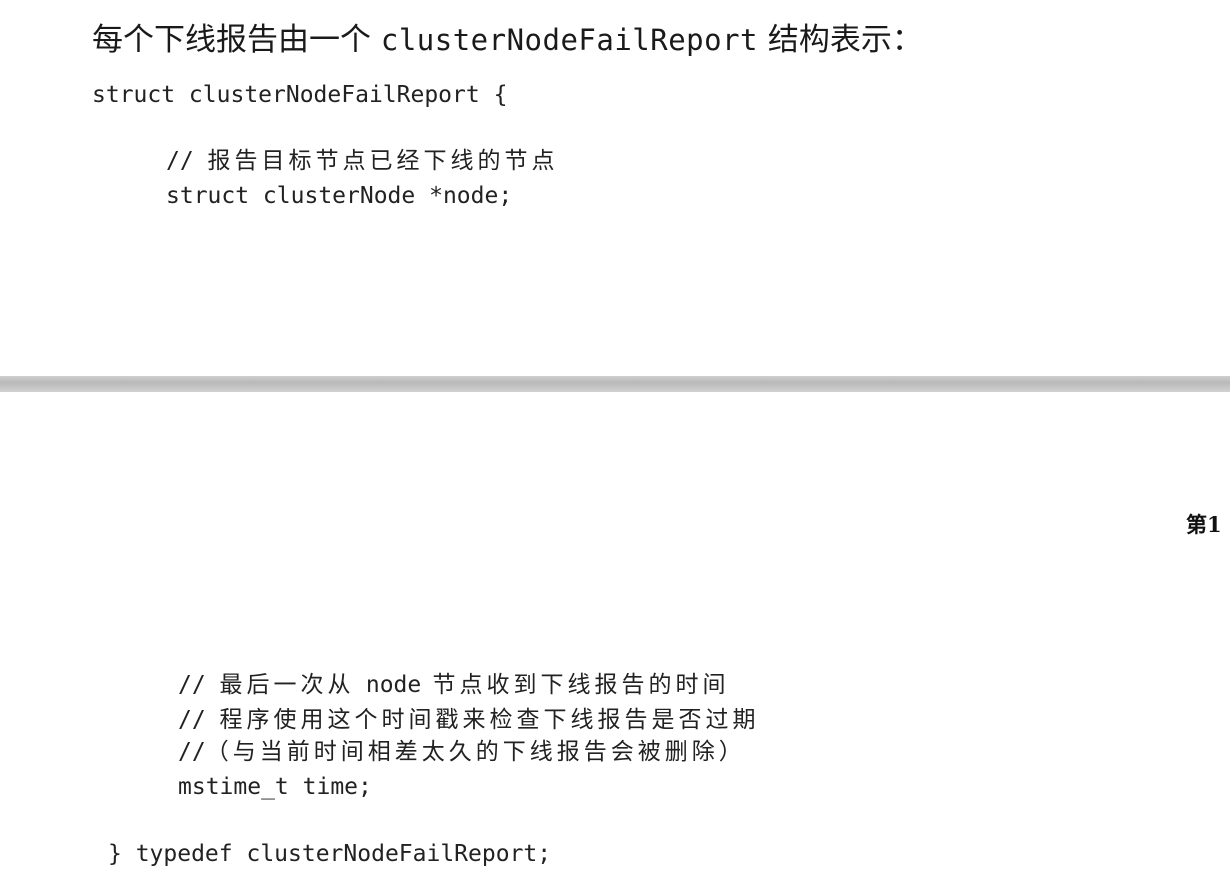  What do you see at coordinates (393, 685) in the screenshot?
I see `comment-code-node: node` at bounding box center [393, 685].